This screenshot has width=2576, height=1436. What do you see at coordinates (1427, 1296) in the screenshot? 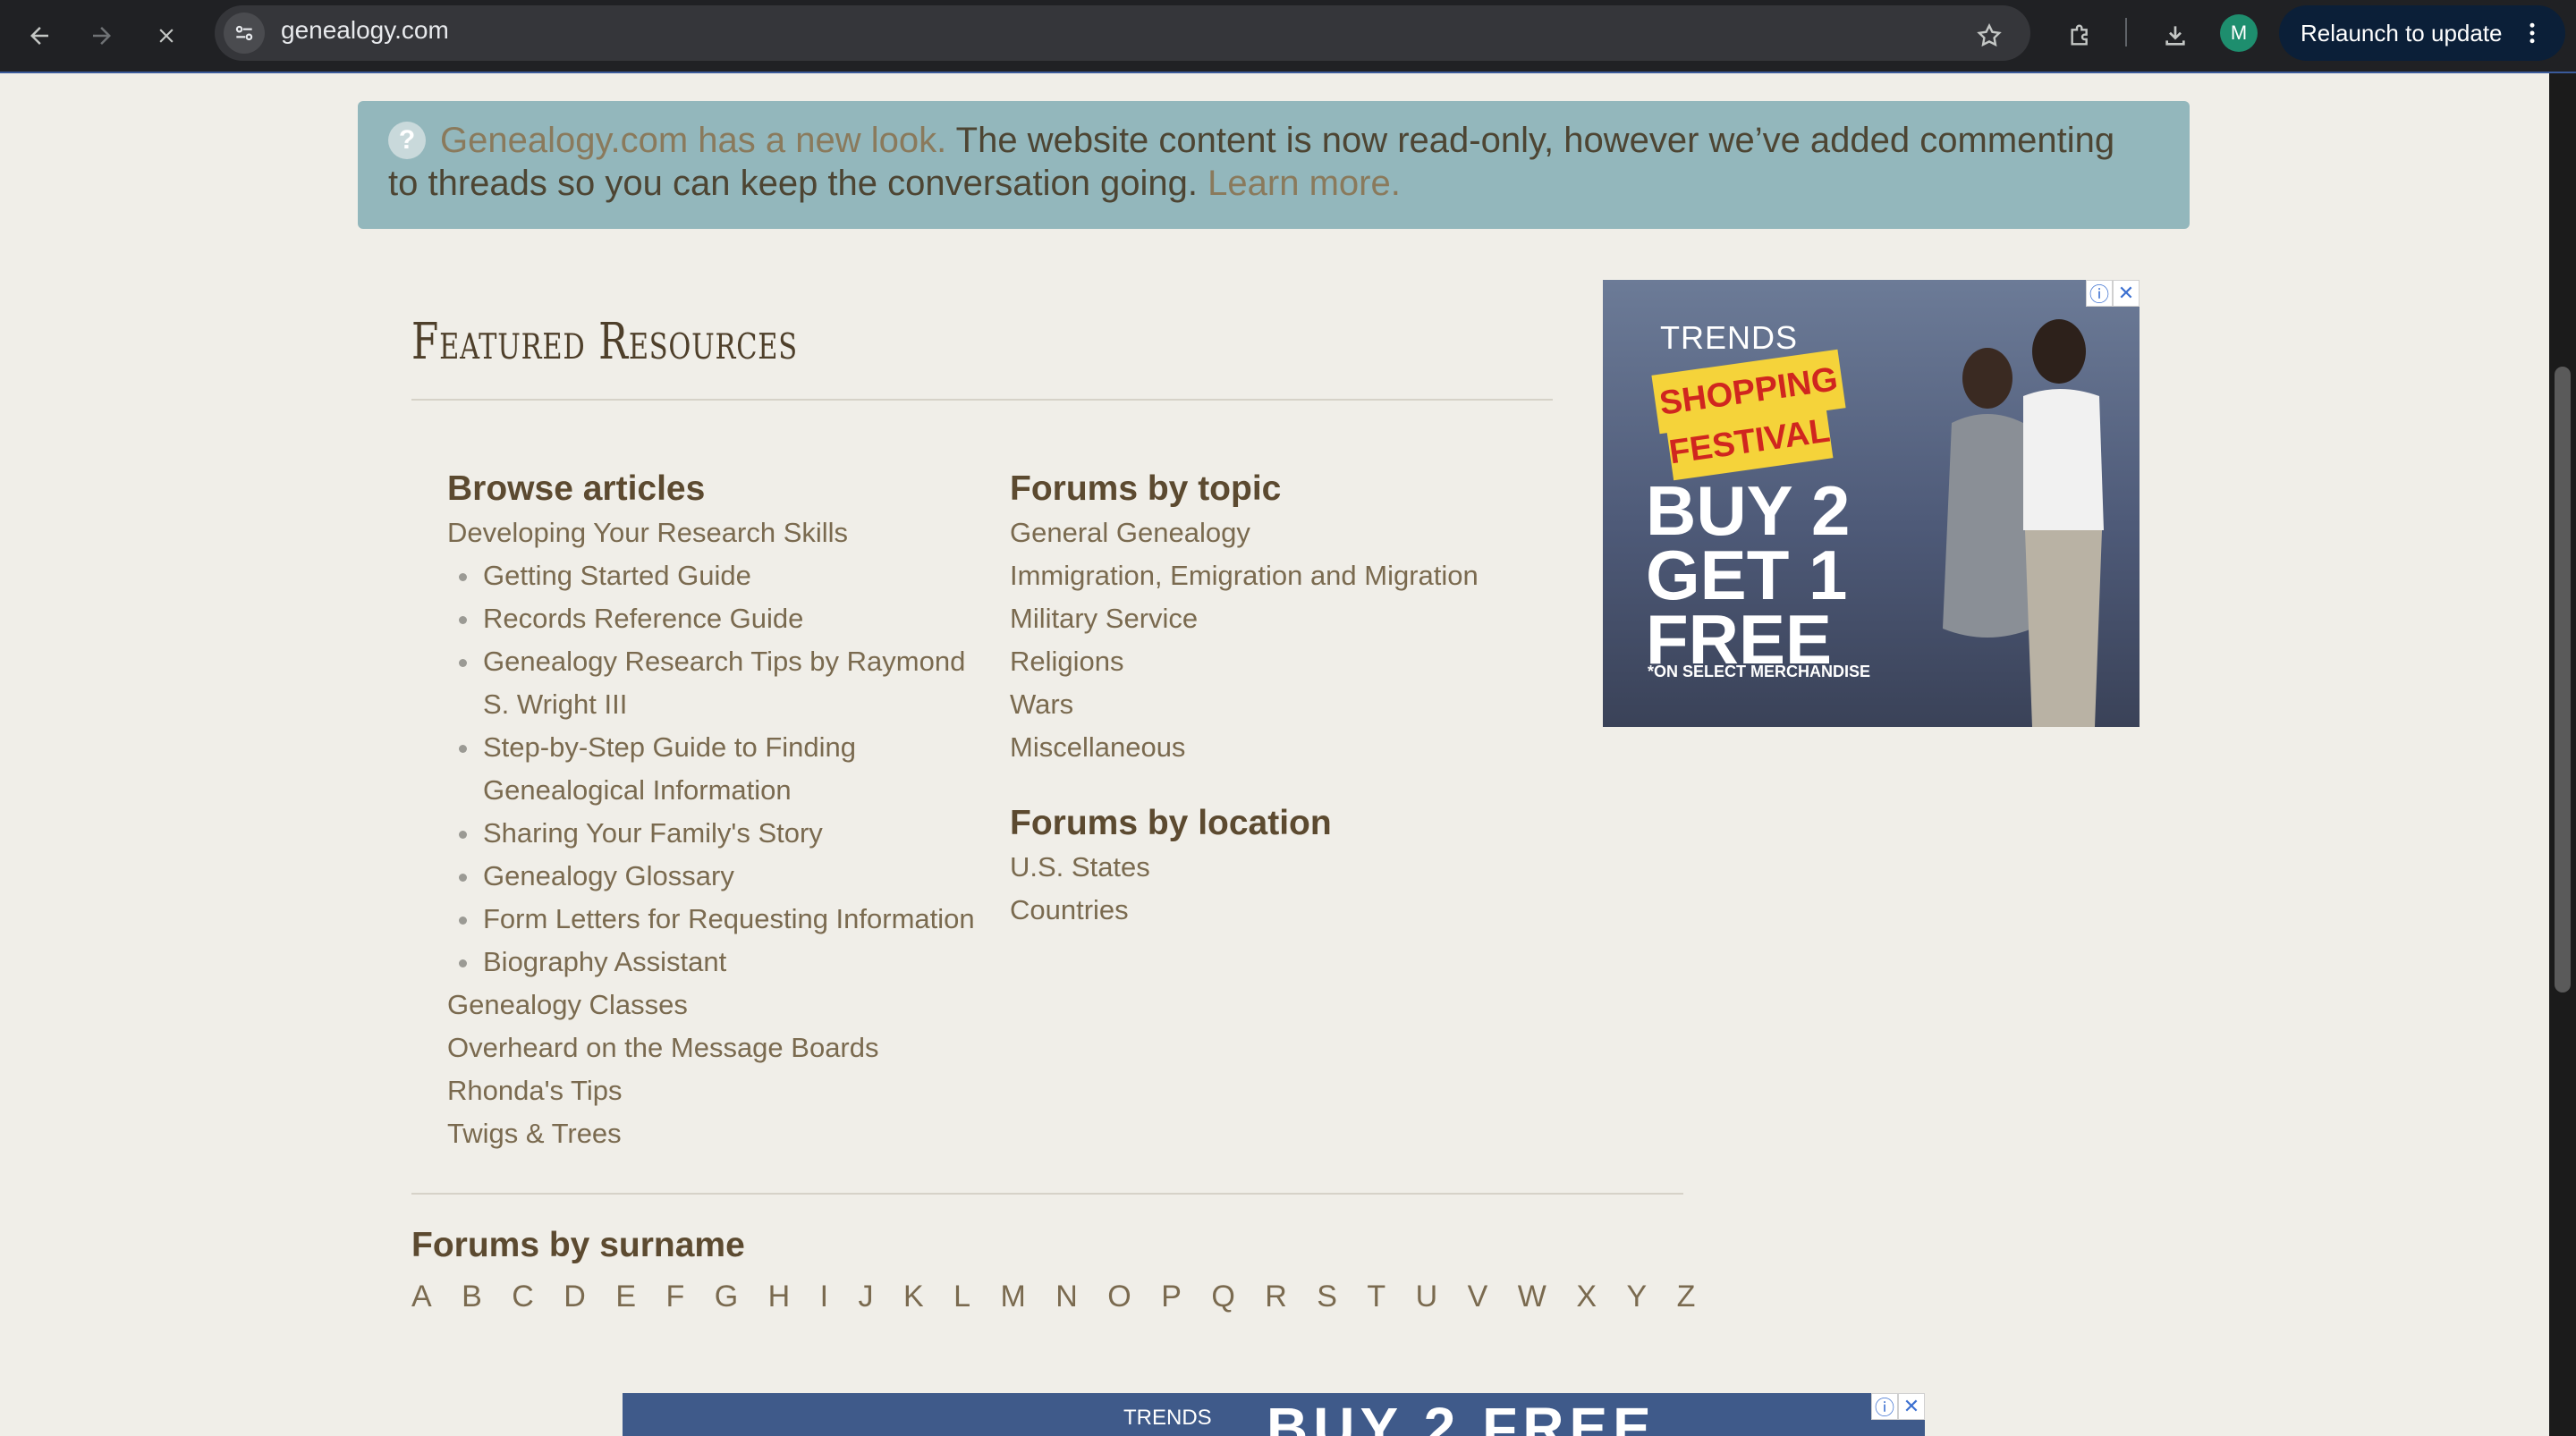
I see `surname-letter-link: U` at bounding box center [1427, 1296].